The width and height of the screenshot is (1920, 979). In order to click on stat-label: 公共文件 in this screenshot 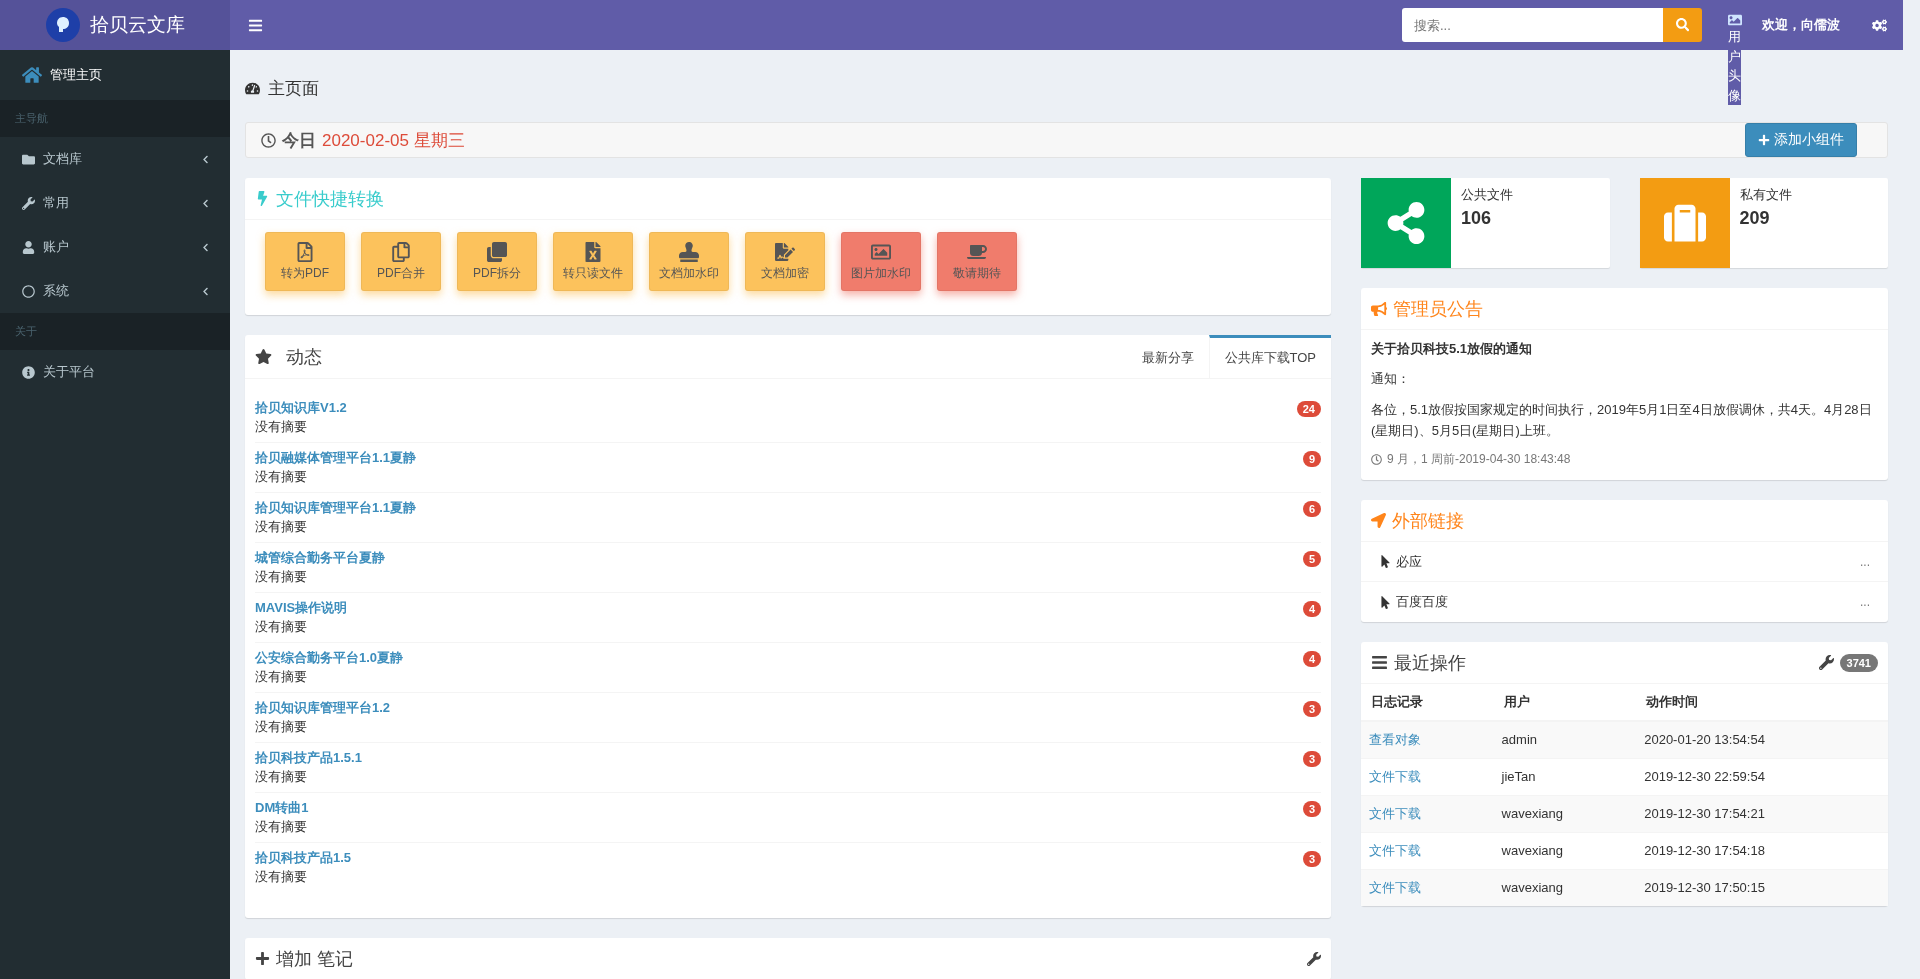, I will do `click(1487, 195)`.